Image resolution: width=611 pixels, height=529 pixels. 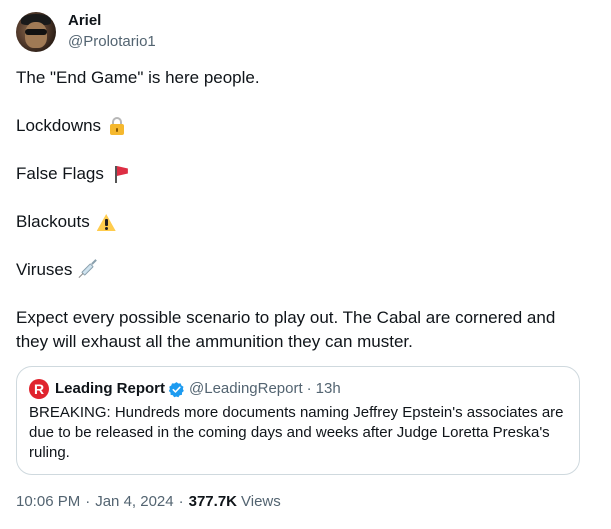 I want to click on tweet-item-false-flags: False Flags, so click(x=73, y=174).